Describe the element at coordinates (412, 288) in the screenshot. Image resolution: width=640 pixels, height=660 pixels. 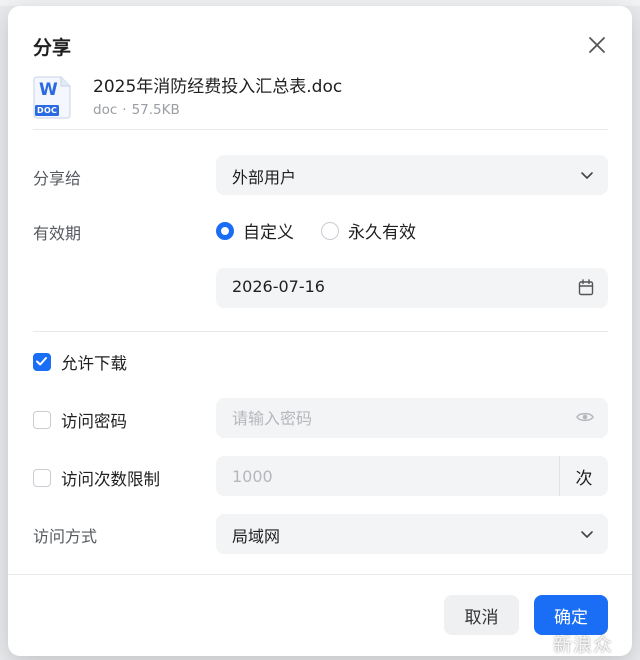
I see `date-picker: 2026-07-16` at that location.